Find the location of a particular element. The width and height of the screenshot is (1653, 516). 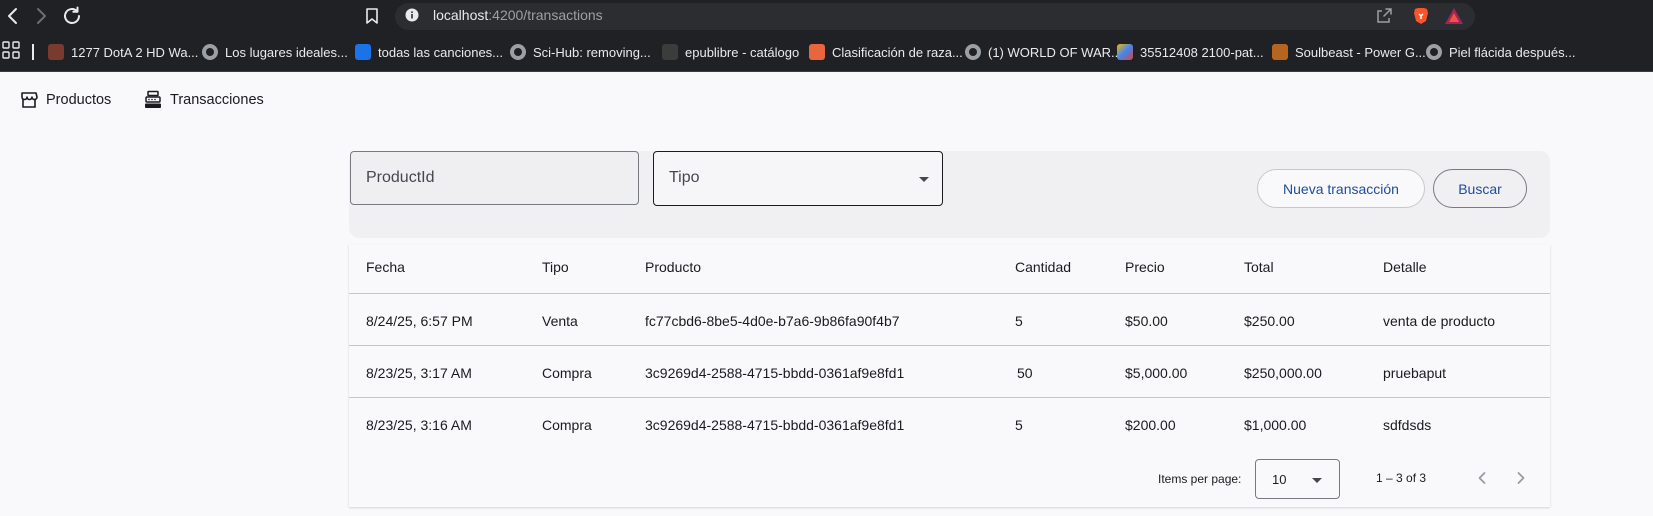

cell-fecha: 8/23/25, 3:17 AM is located at coordinates (419, 373).